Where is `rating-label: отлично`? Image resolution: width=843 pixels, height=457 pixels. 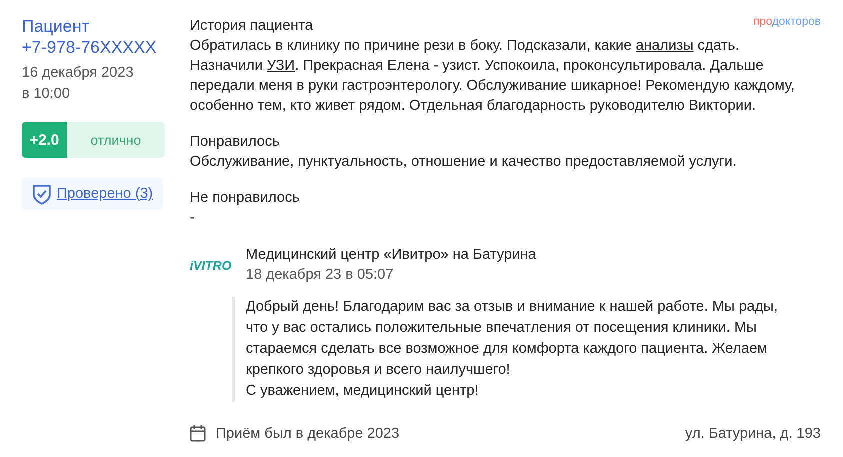 rating-label: отлично is located at coordinates (116, 141).